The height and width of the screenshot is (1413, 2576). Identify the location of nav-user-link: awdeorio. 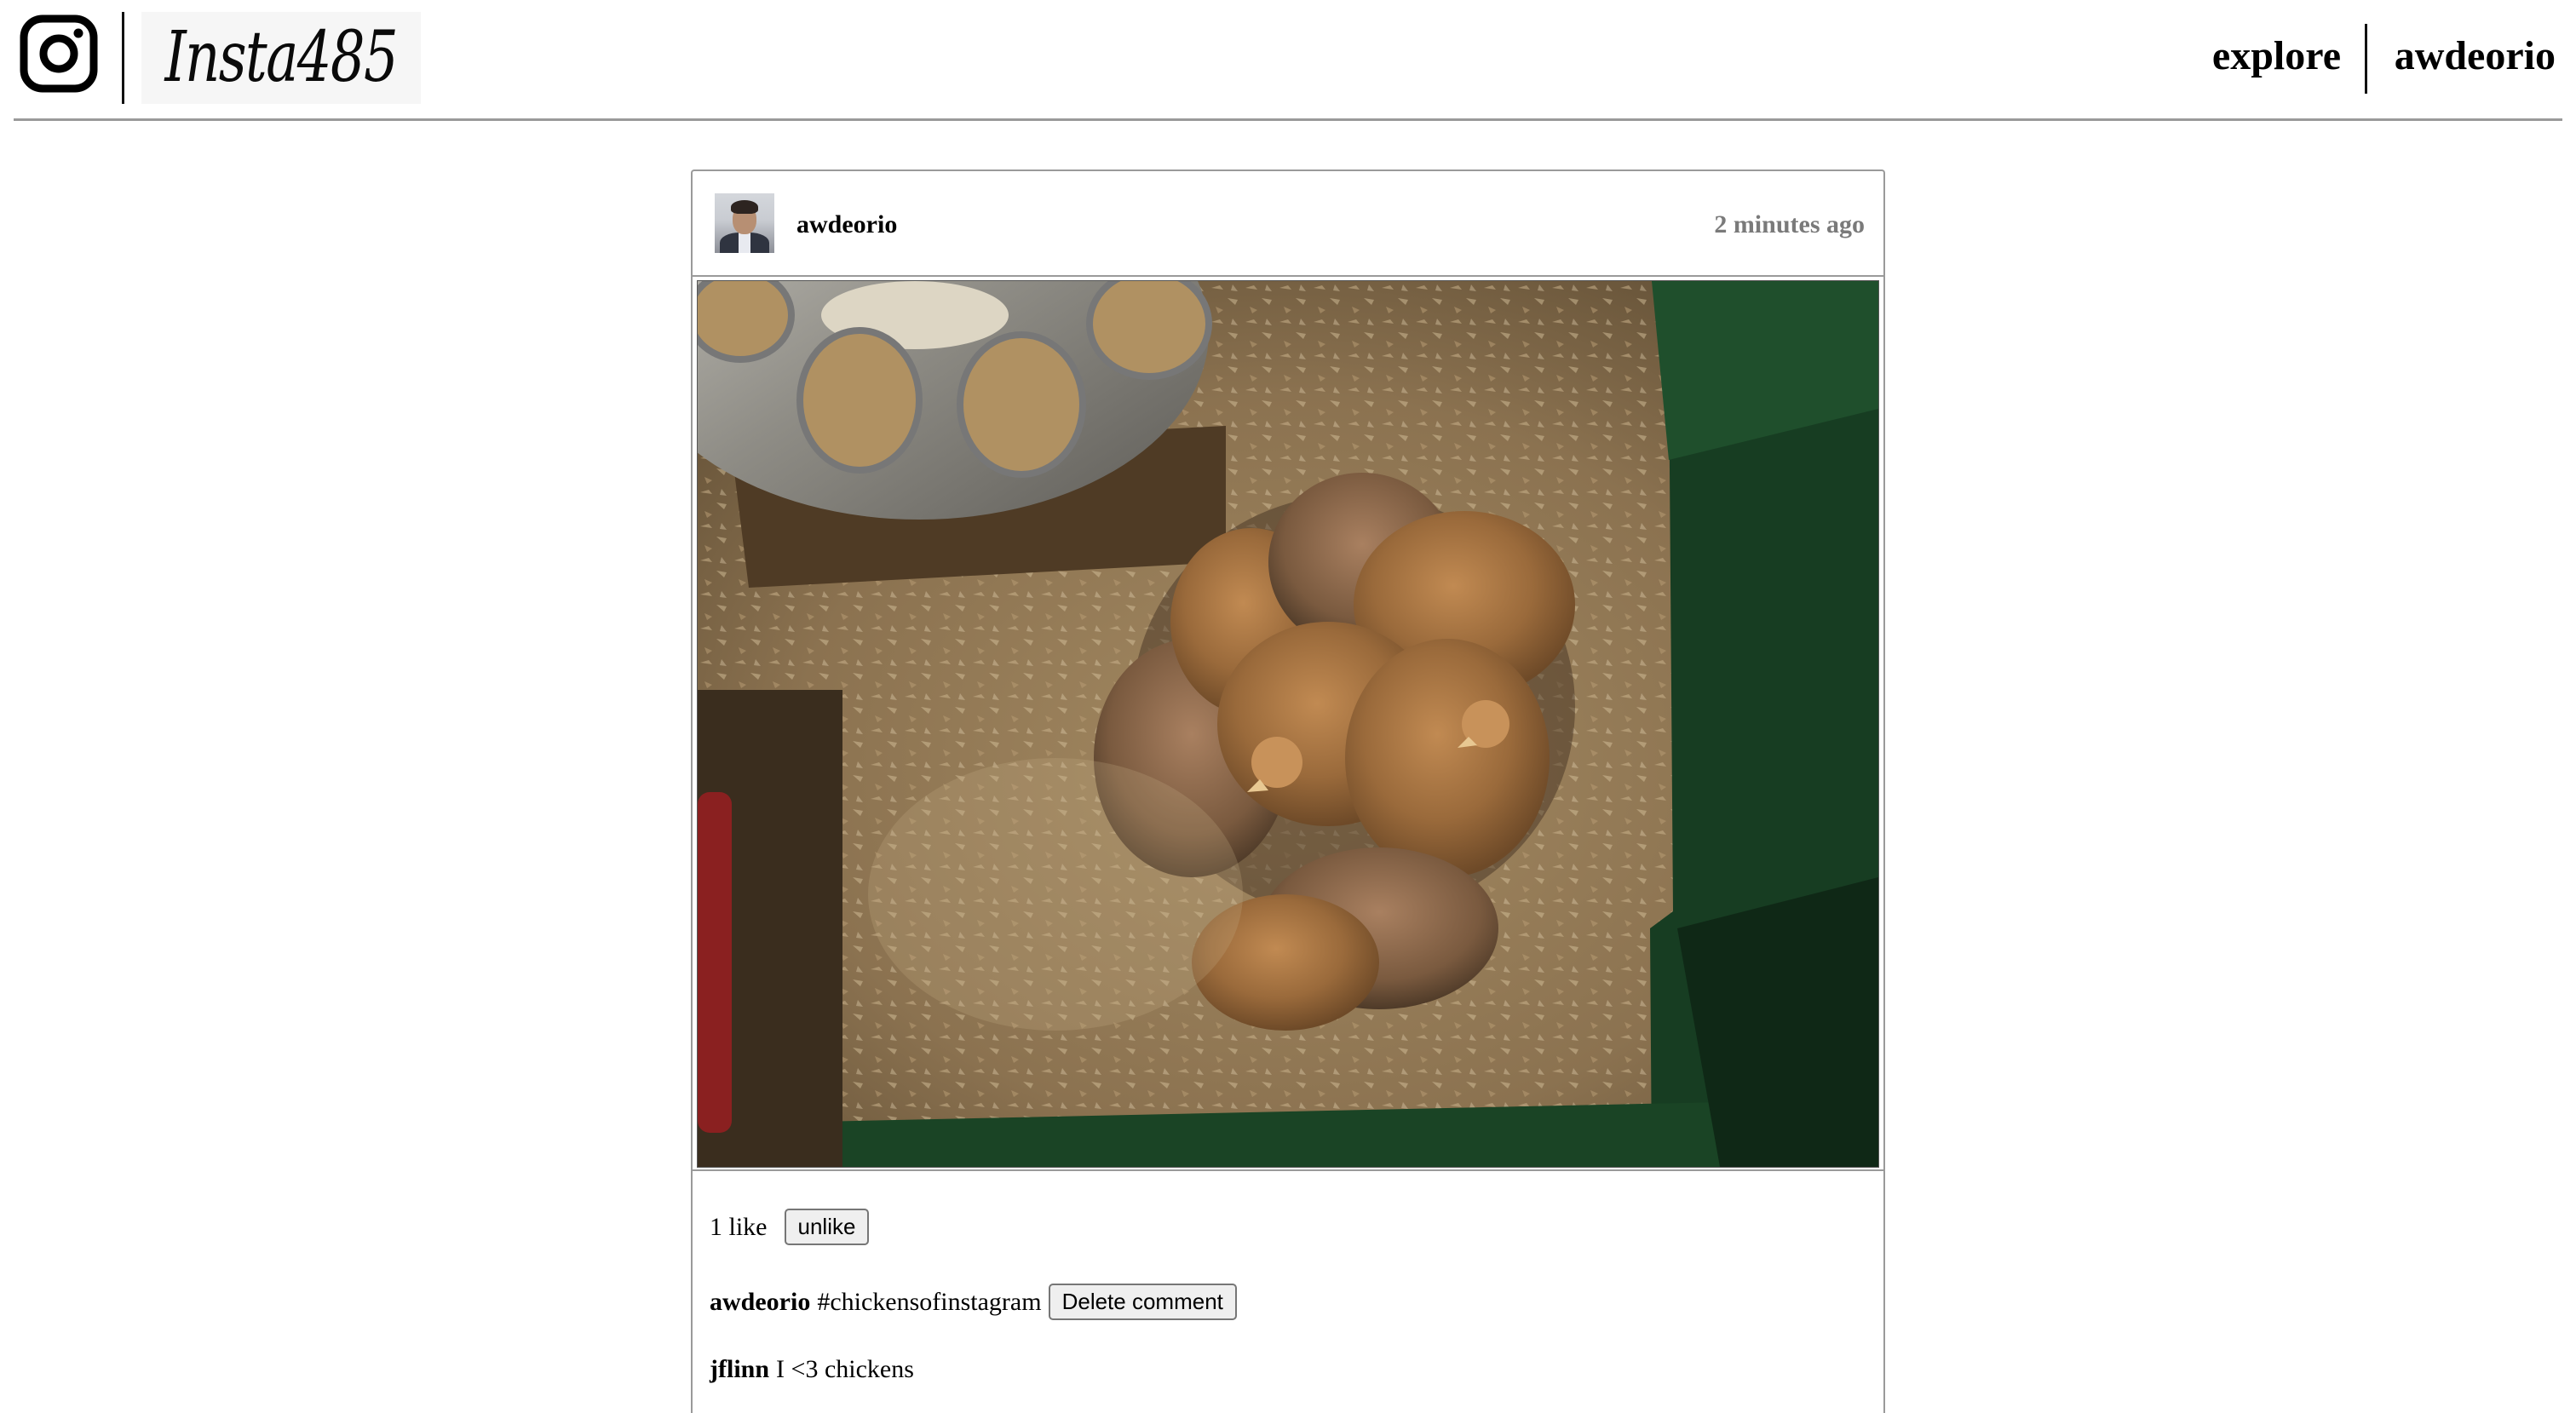
(2475, 56).